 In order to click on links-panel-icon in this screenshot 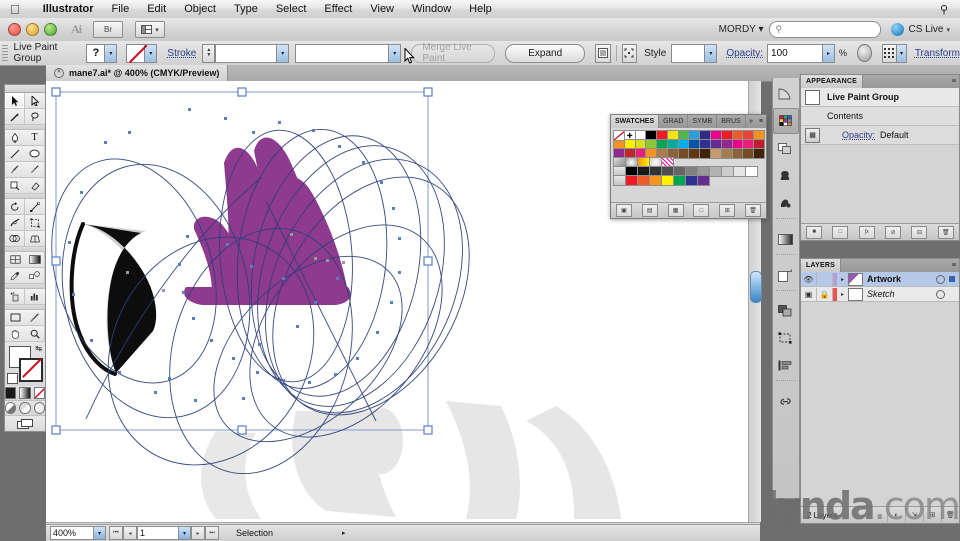, I will do `click(785, 401)`.